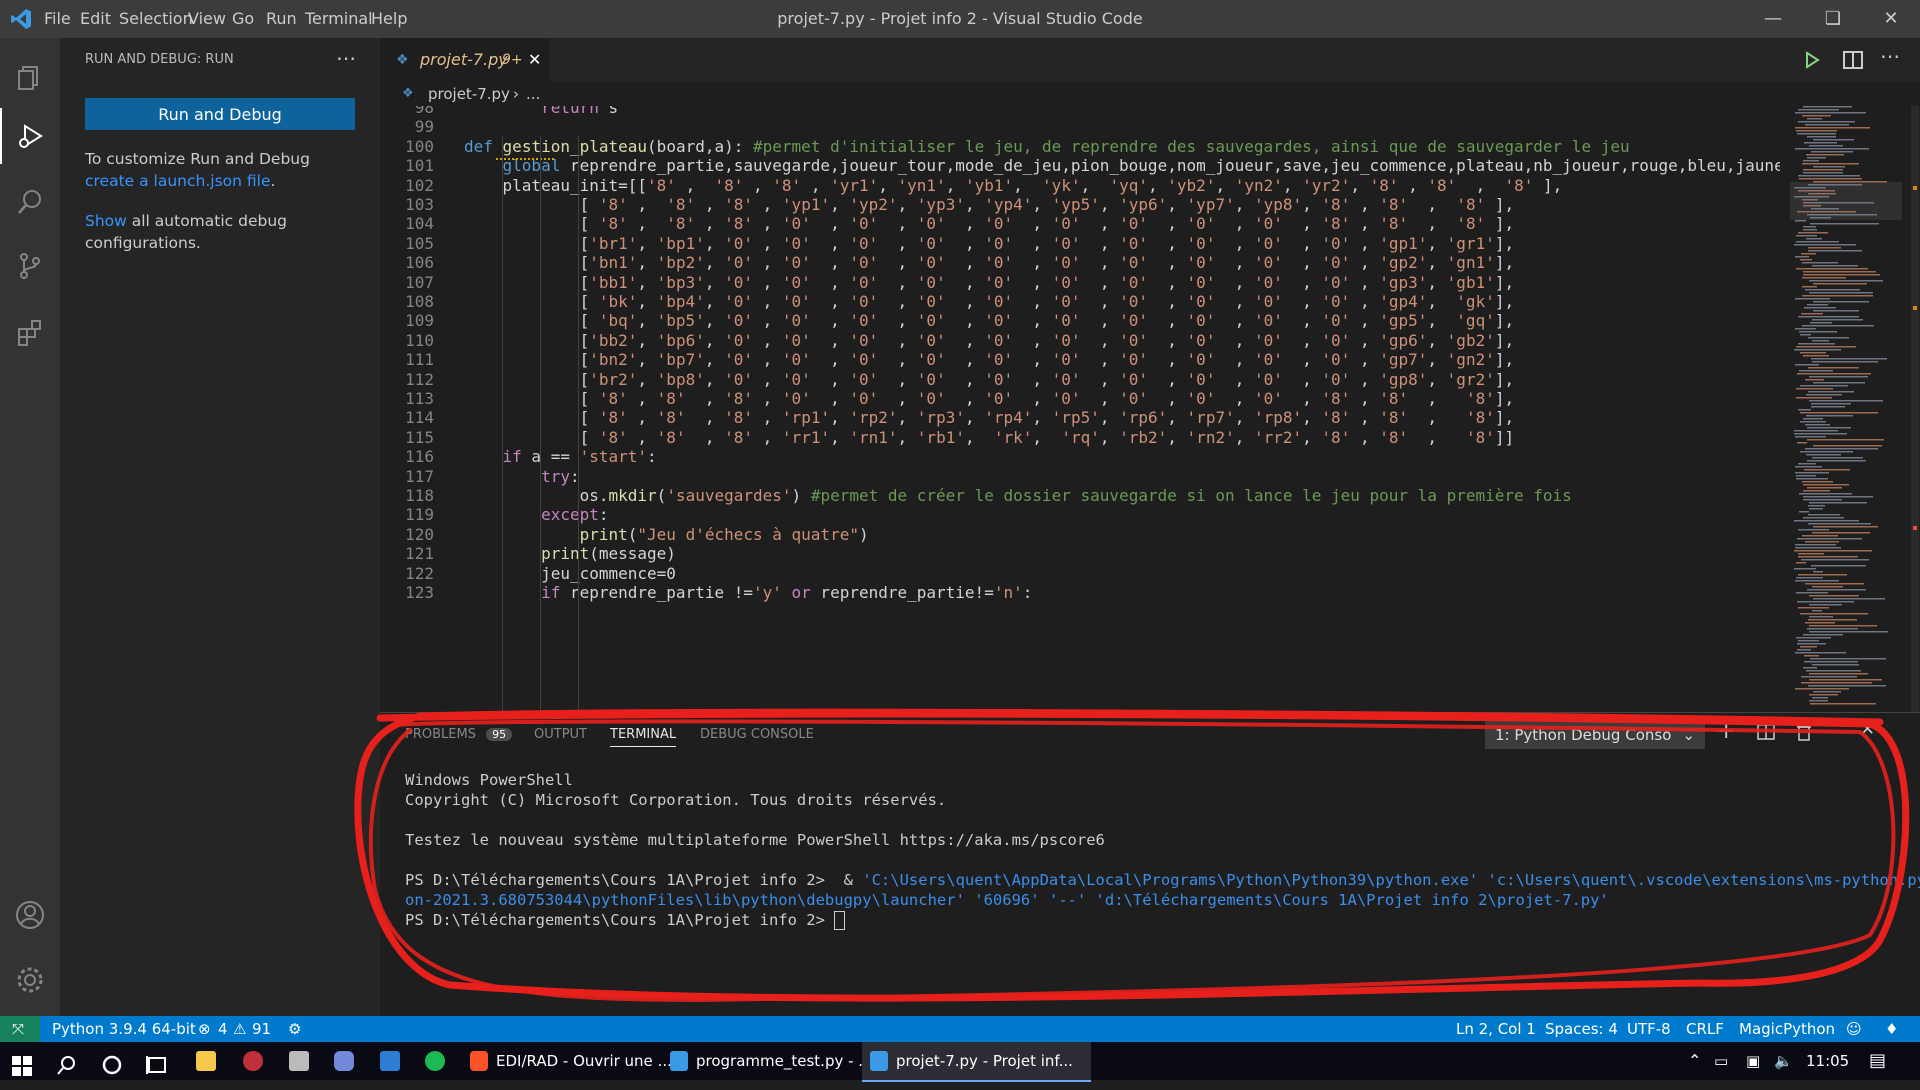 This screenshot has width=1920, height=1090. What do you see at coordinates (1595, 735) in the screenshot?
I see `terminal-select-dropdown: 1: Python Debug Conso ⌄` at bounding box center [1595, 735].